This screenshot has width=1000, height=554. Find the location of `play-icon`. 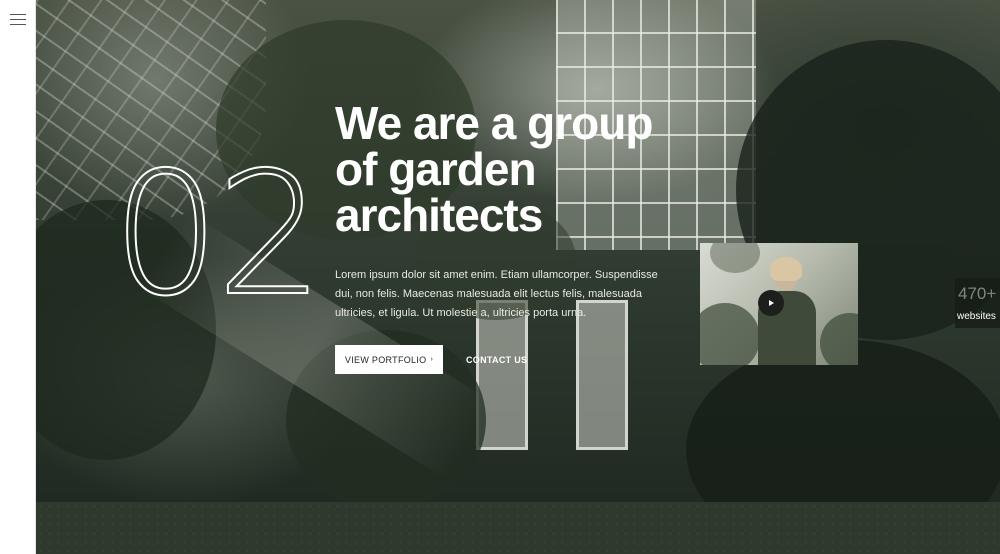

play-icon is located at coordinates (771, 303).